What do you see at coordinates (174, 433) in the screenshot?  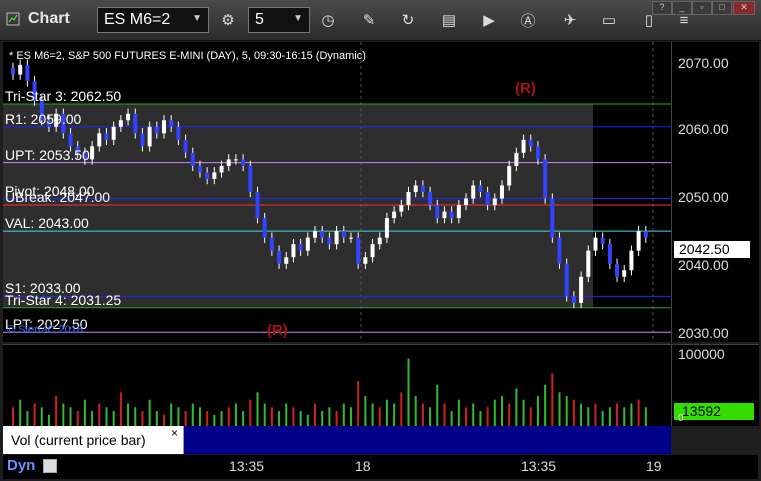 I see `indicator-close-icon: ×` at bounding box center [174, 433].